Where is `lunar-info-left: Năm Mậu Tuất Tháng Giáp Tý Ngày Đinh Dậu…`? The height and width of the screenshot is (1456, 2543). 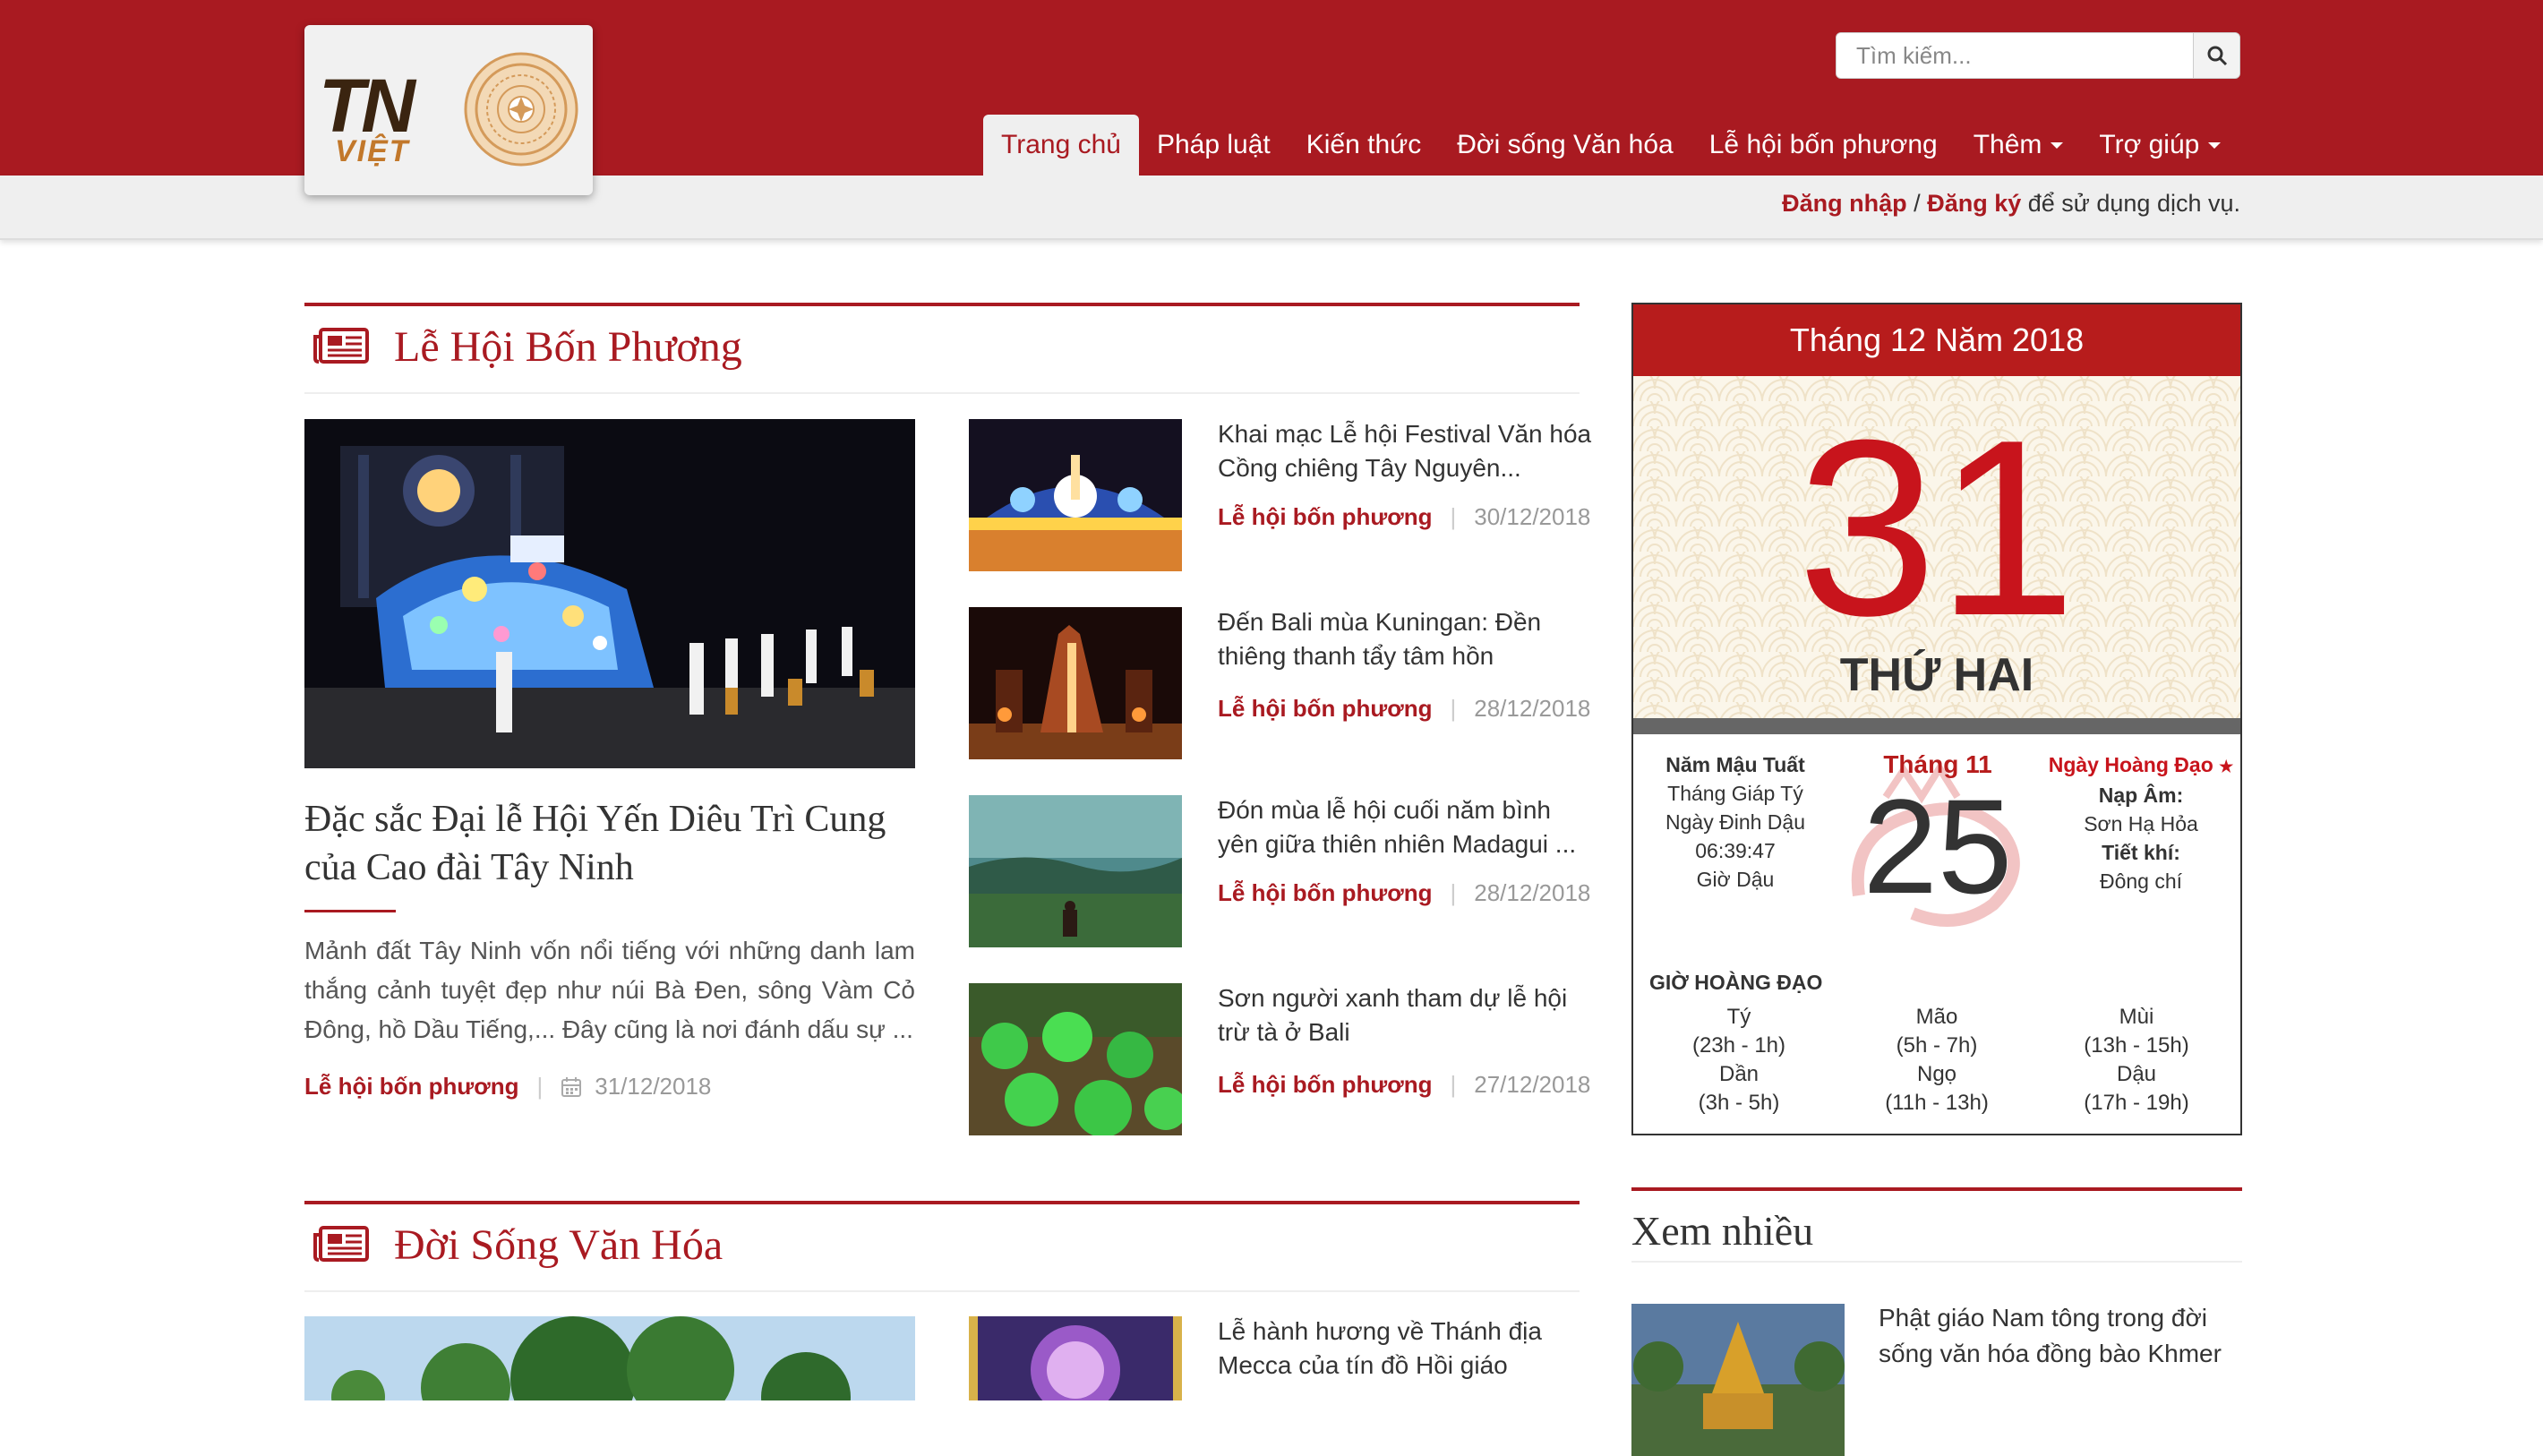 lunar-info-left: Năm Mậu Tuất Tháng Giáp Tý Ngày Đinh Dậu… is located at coordinates (1735, 822).